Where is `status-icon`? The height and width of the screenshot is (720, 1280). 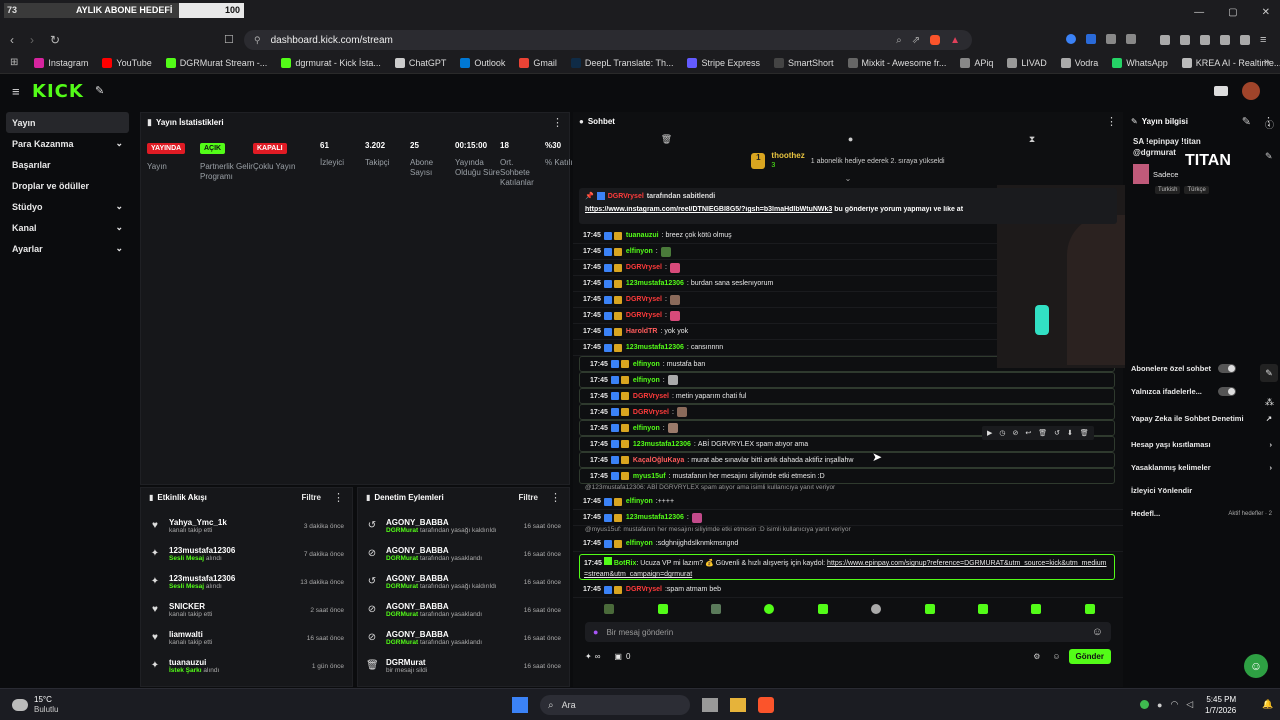 status-icon is located at coordinates (1144, 704).